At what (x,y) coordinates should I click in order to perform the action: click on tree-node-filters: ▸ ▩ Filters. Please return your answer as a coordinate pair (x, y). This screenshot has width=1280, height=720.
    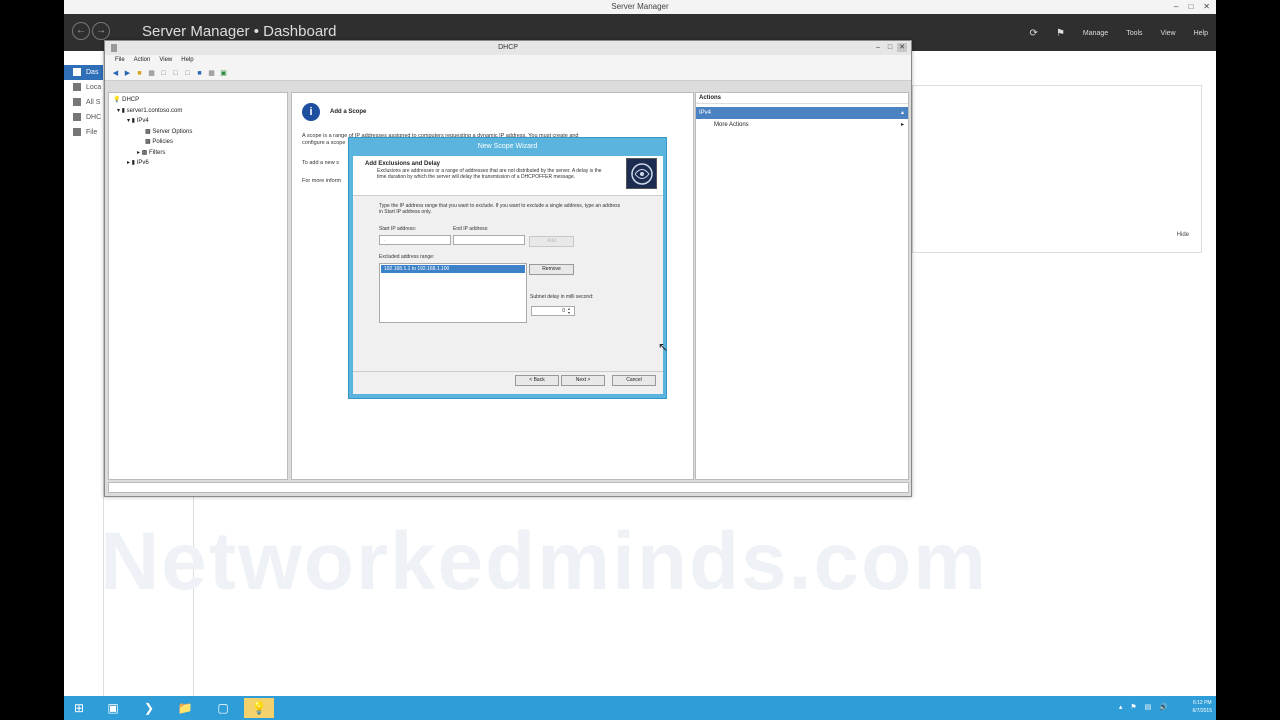
    Looking at the image, I should click on (198, 153).